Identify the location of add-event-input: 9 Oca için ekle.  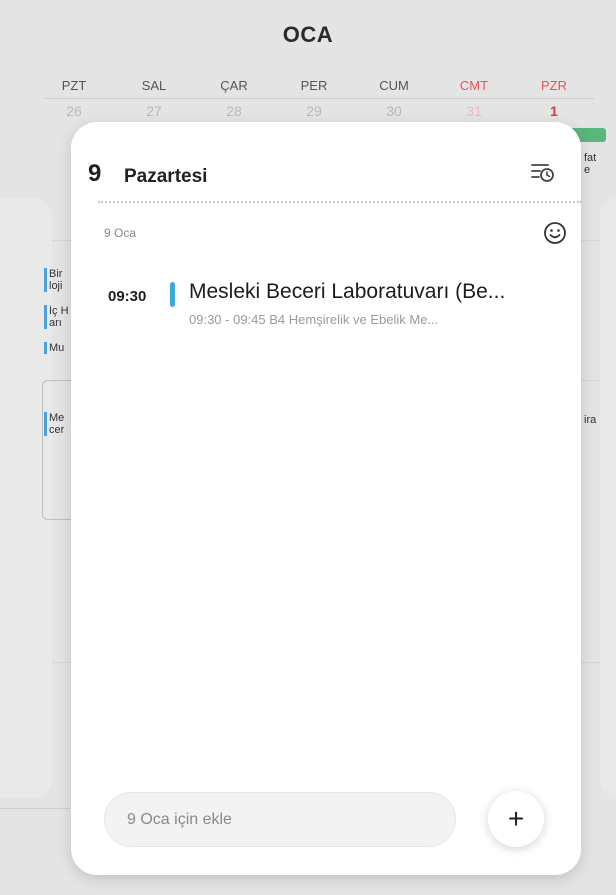
(280, 819).